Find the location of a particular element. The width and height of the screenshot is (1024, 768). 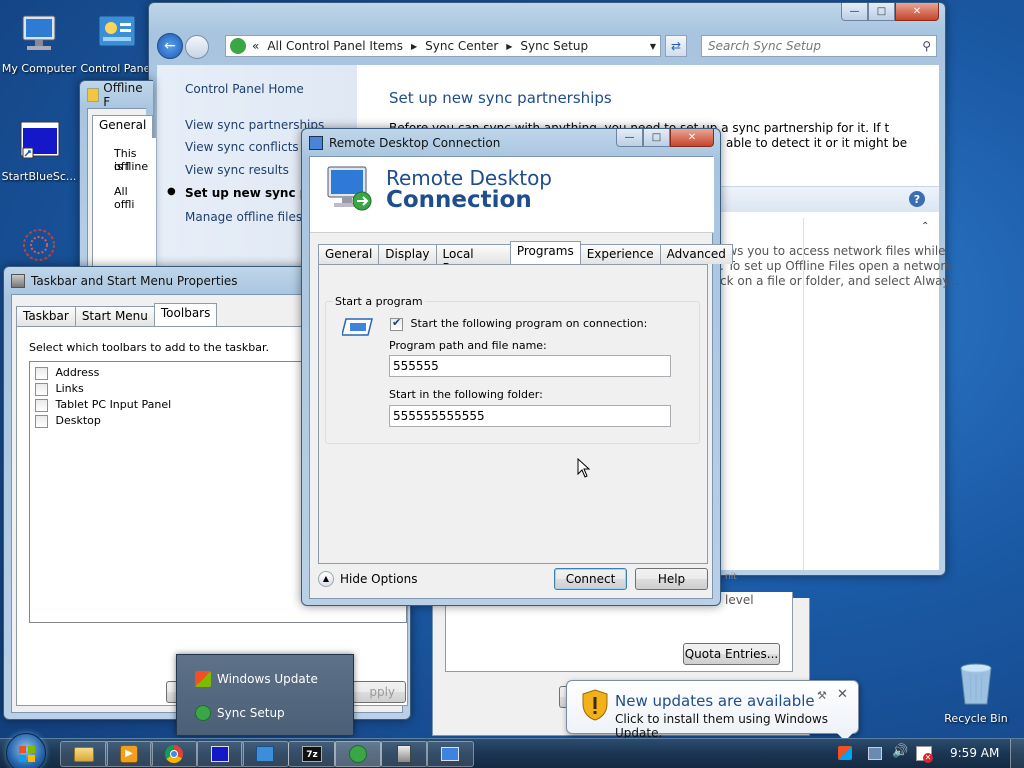

windows-update-icon is located at coordinates (203, 679).